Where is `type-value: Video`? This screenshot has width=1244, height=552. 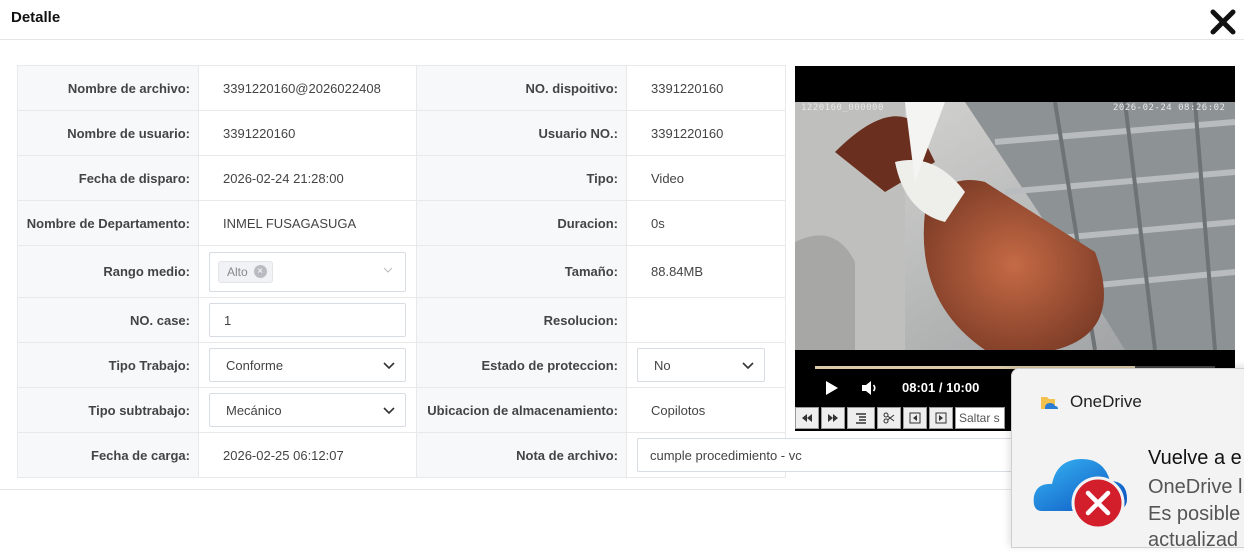
type-value: Video is located at coordinates (668, 178).